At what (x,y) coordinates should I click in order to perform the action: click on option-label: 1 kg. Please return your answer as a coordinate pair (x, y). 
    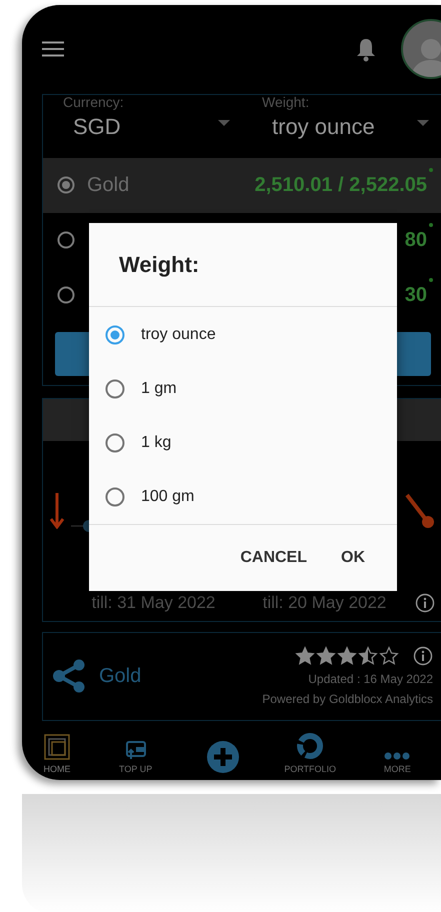
    Looking at the image, I should click on (156, 443).